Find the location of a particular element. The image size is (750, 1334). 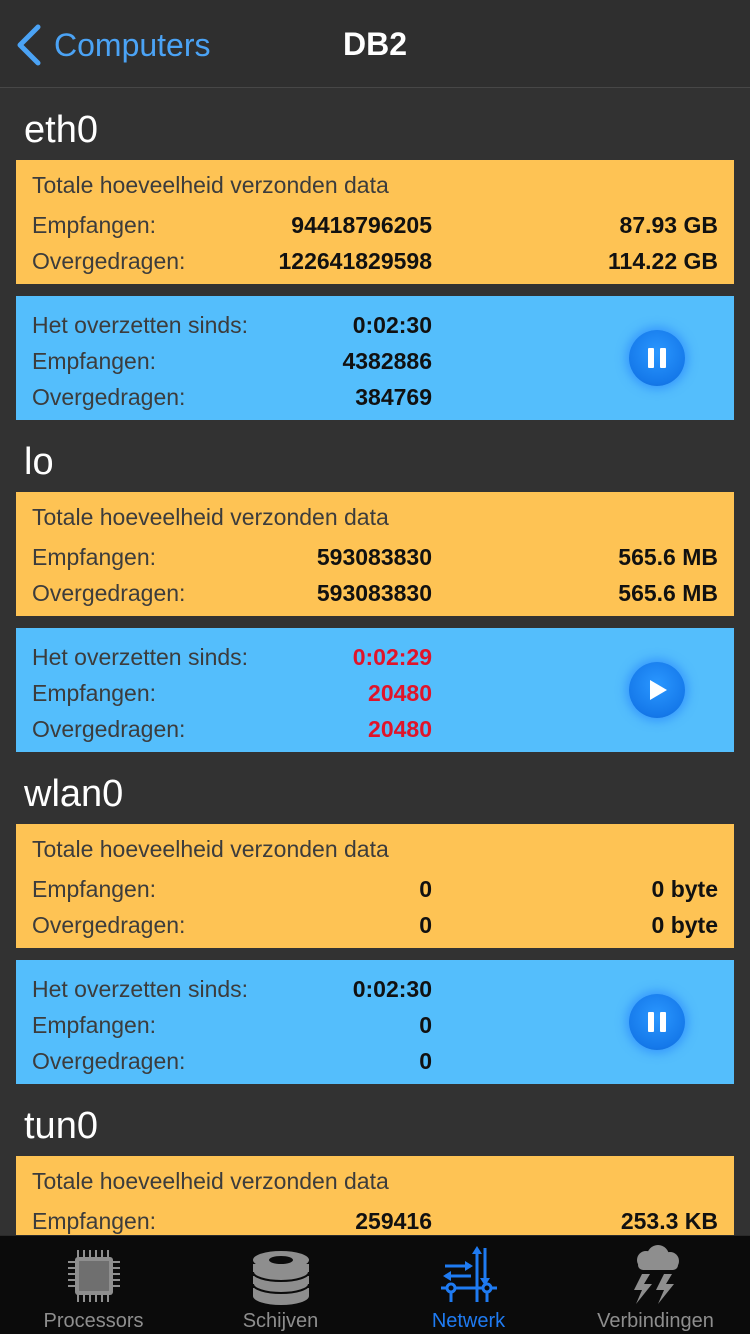

session-transferred-bytes: 384769 is located at coordinates (393, 397).